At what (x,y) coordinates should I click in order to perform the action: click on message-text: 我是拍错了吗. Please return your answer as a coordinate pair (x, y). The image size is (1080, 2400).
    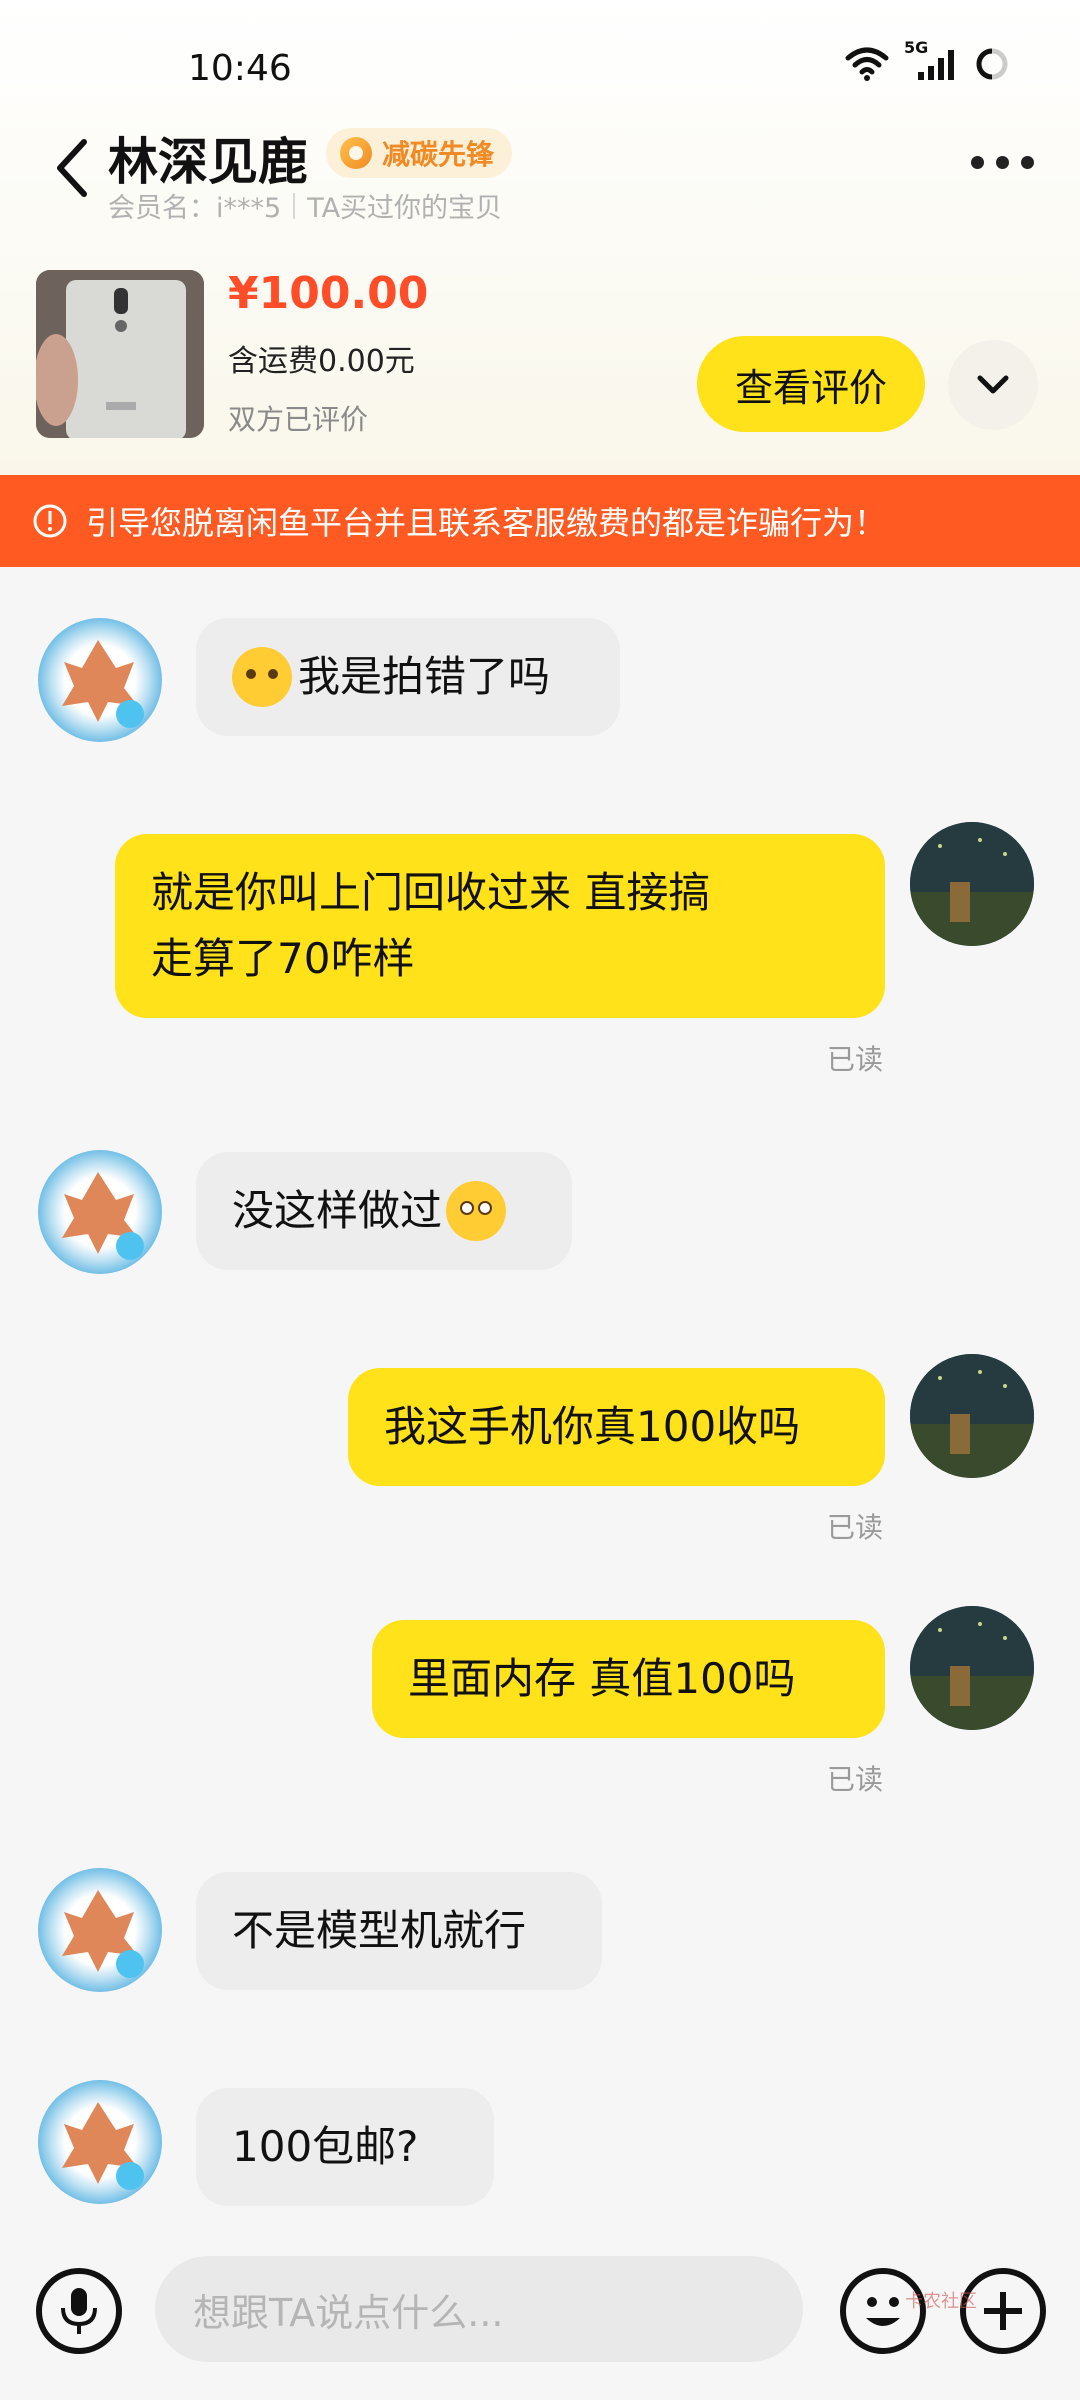
    Looking at the image, I should click on (424, 676).